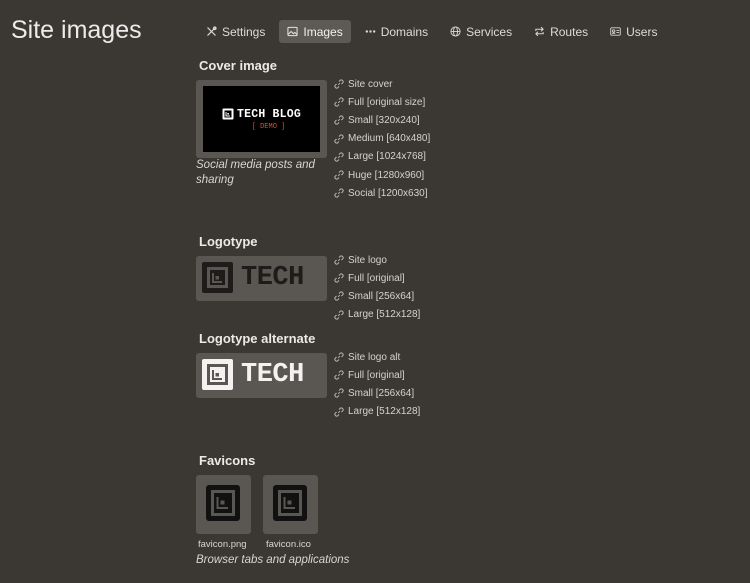  What do you see at coordinates (370, 84) in the screenshot?
I see `link-label: Site cover` at bounding box center [370, 84].